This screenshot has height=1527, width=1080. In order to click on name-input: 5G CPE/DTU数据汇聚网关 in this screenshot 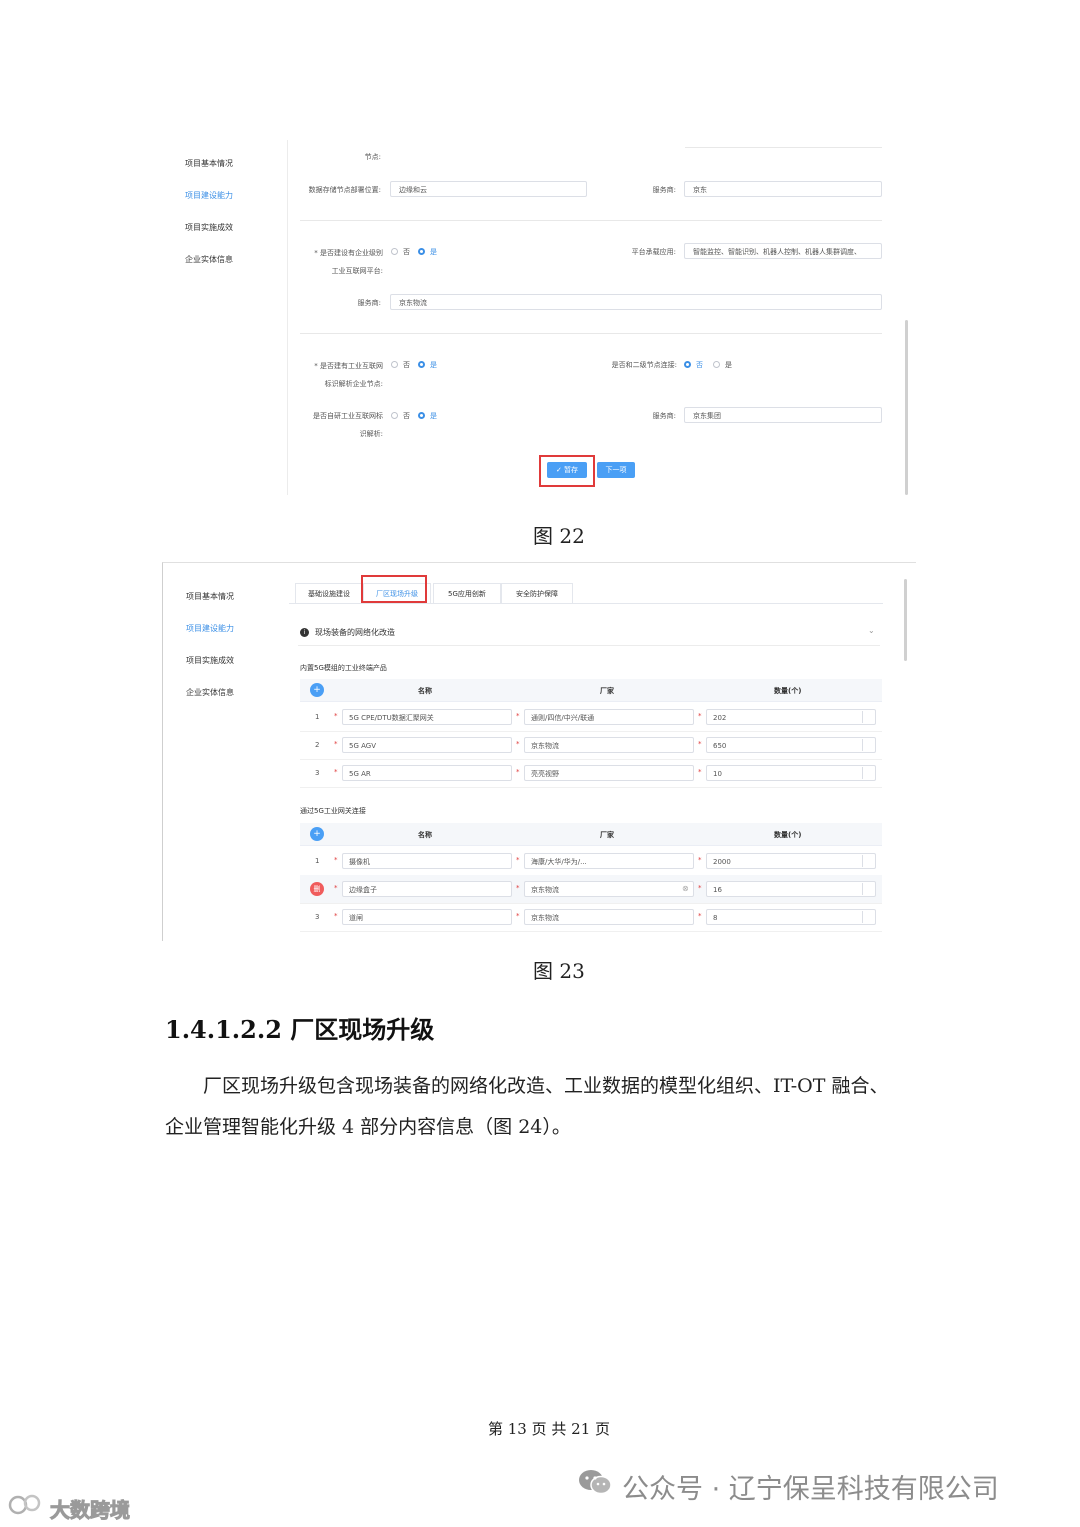, I will do `click(427, 717)`.